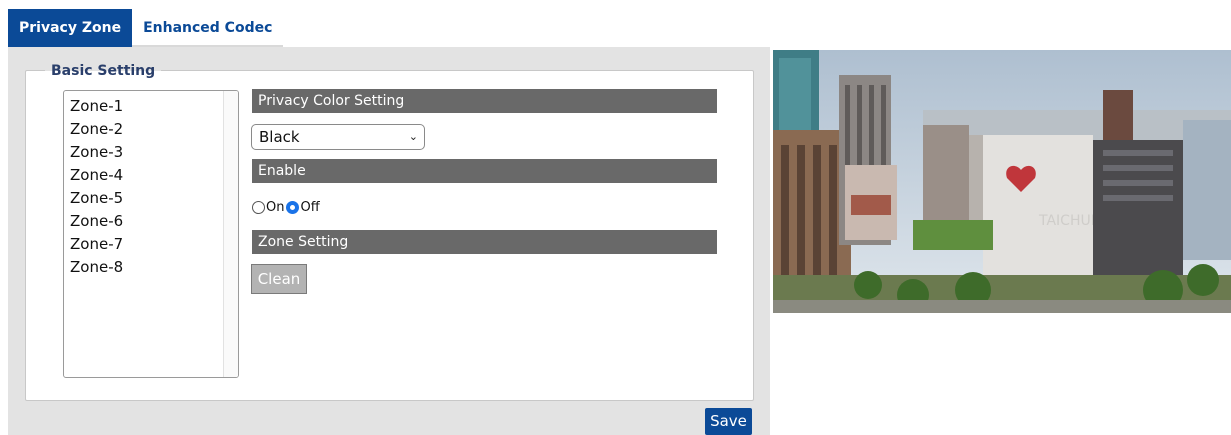  What do you see at coordinates (484, 101) in the screenshot?
I see `privacy-color-header: Privacy Color Setting` at bounding box center [484, 101].